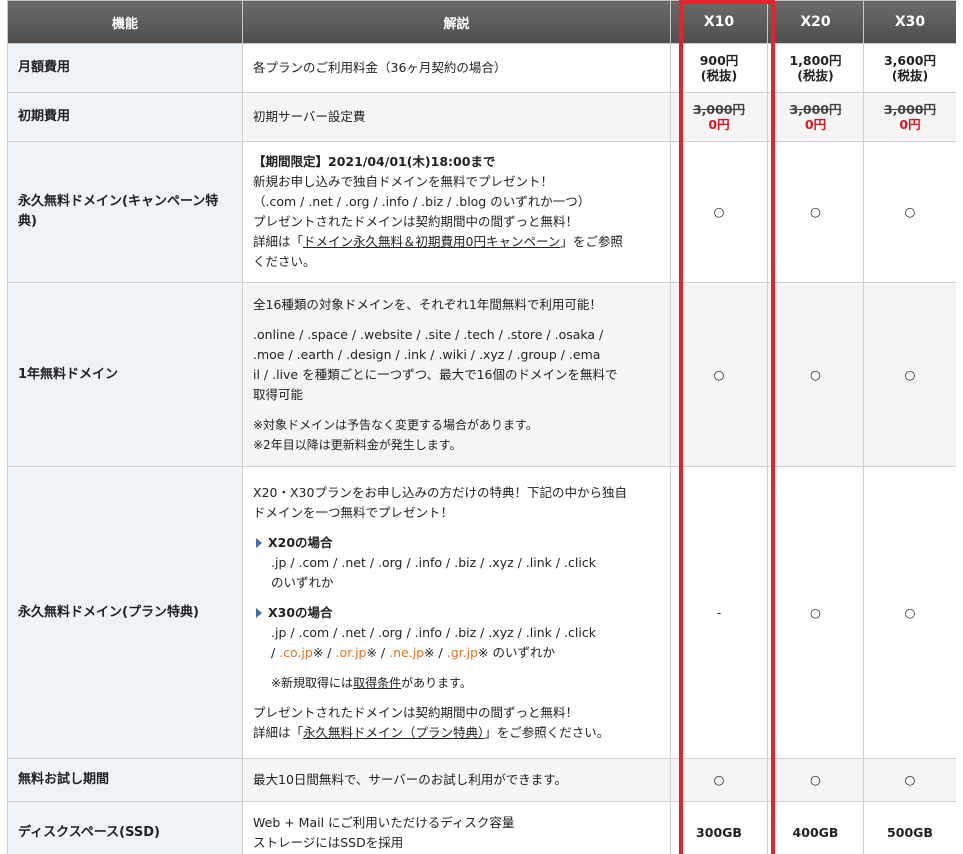  I want to click on header-description: 解説, so click(456, 22).